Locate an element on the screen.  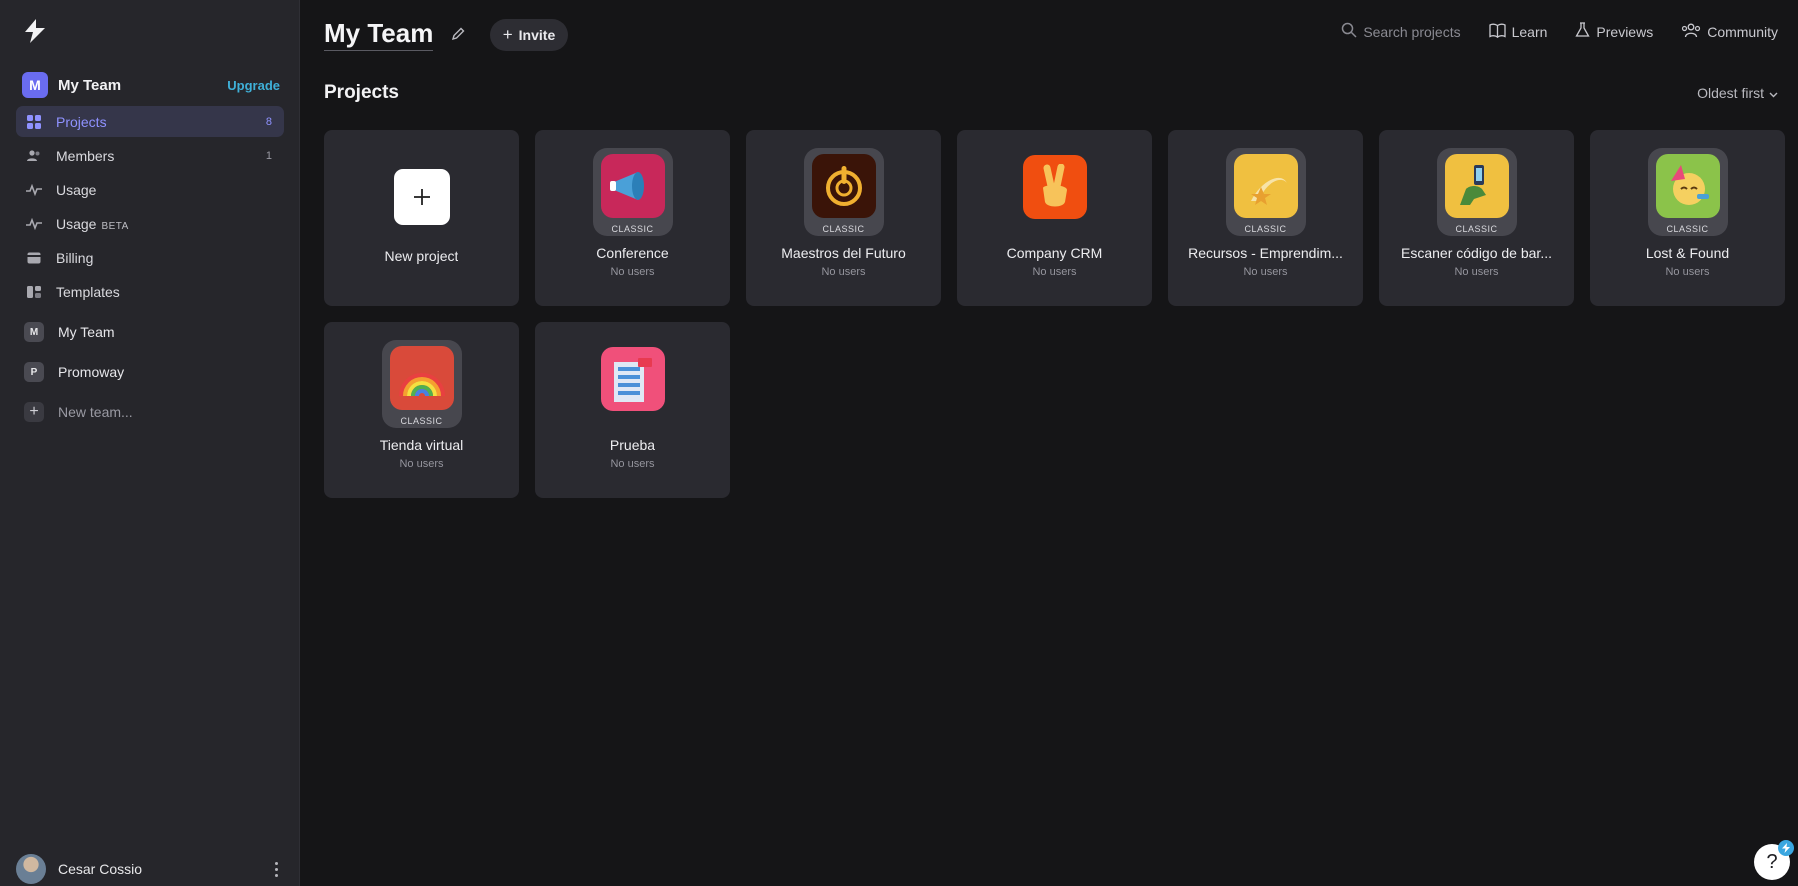
sidebar-item-label: Billing is located at coordinates (75, 257).